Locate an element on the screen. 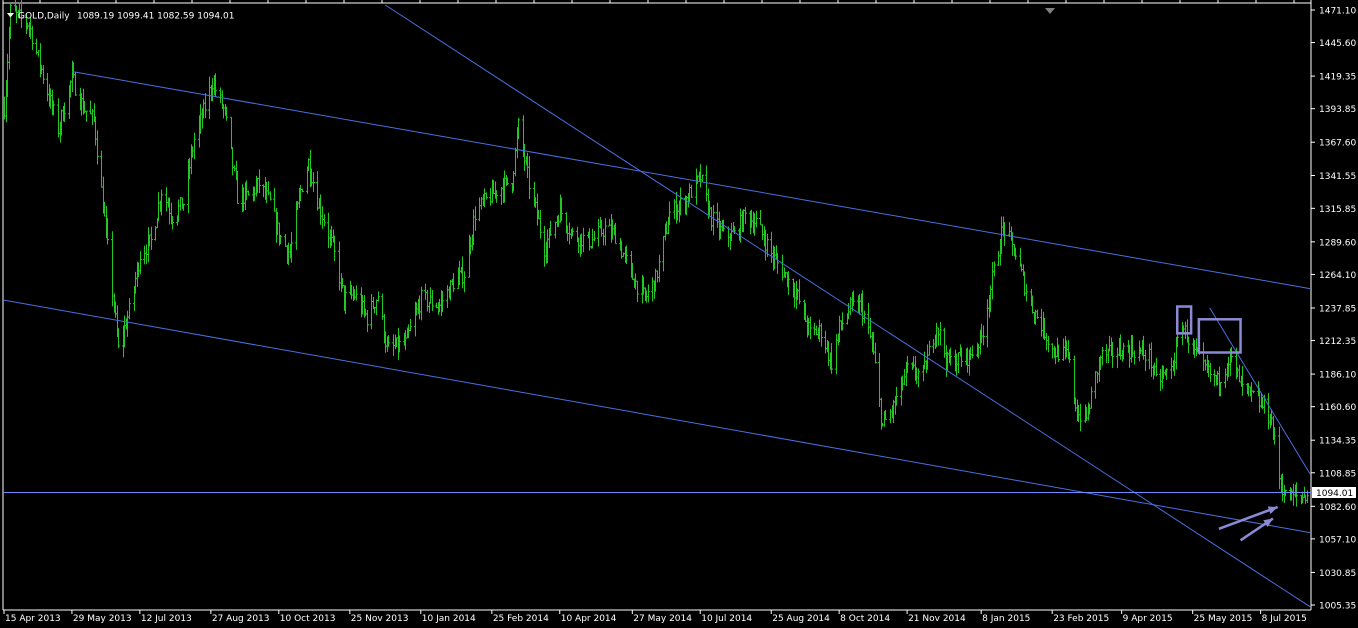  price-tick-label: 1471.10 is located at coordinates (1337, 12).